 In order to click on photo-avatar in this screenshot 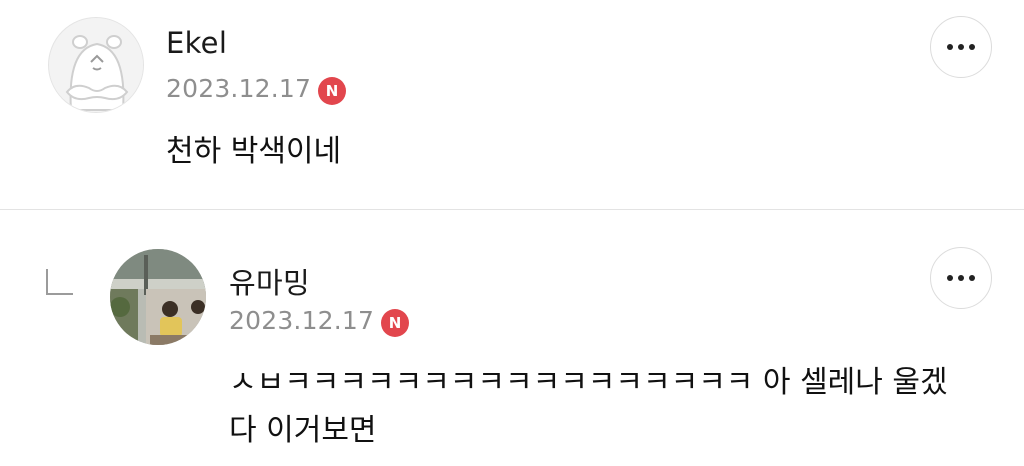, I will do `click(158, 297)`.